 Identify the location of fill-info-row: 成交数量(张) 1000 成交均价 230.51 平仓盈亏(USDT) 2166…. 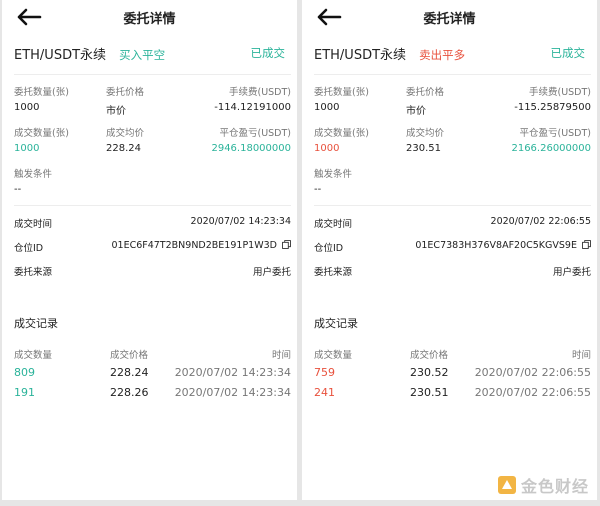
(452, 142).